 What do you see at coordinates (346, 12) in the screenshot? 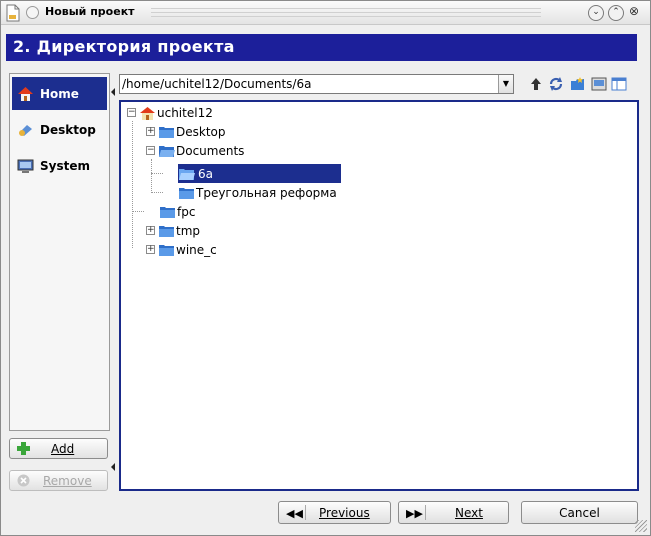
I see `title-bar-decoration` at bounding box center [346, 12].